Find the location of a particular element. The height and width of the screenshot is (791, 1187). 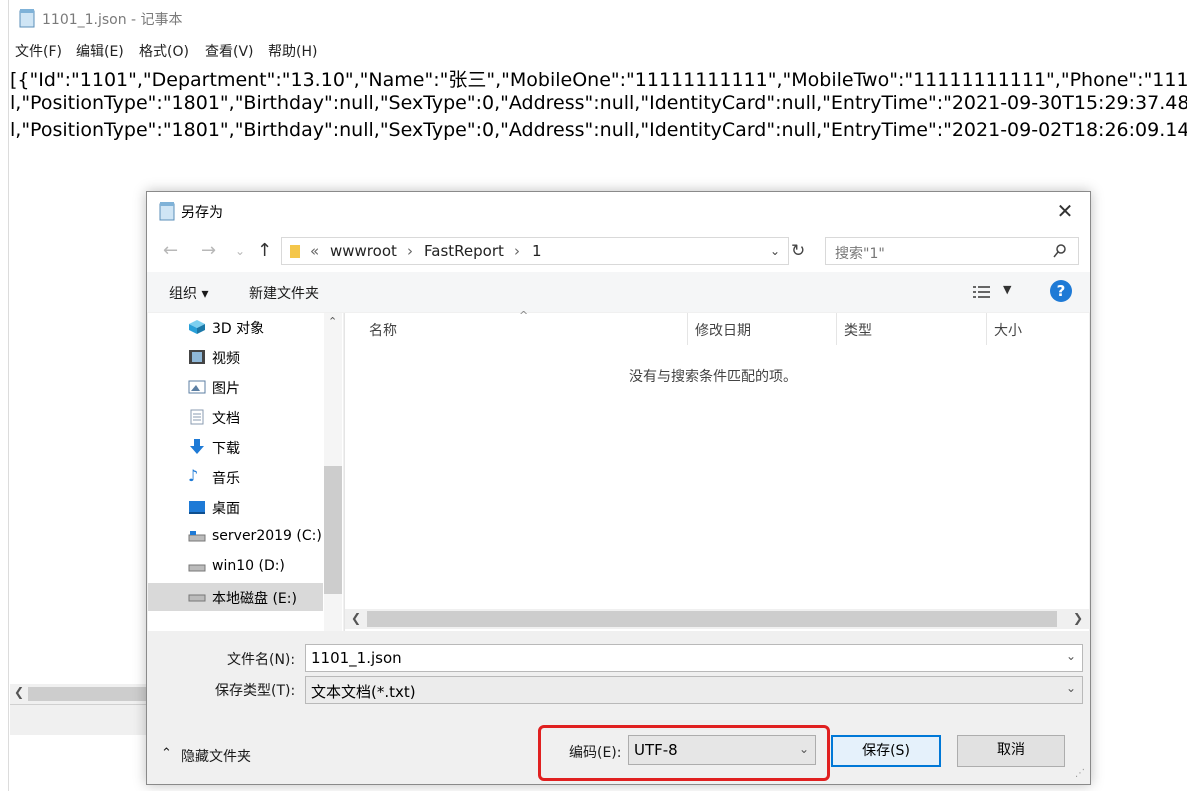

breadcrumb-wwwroot: wwwroot is located at coordinates (363, 251).